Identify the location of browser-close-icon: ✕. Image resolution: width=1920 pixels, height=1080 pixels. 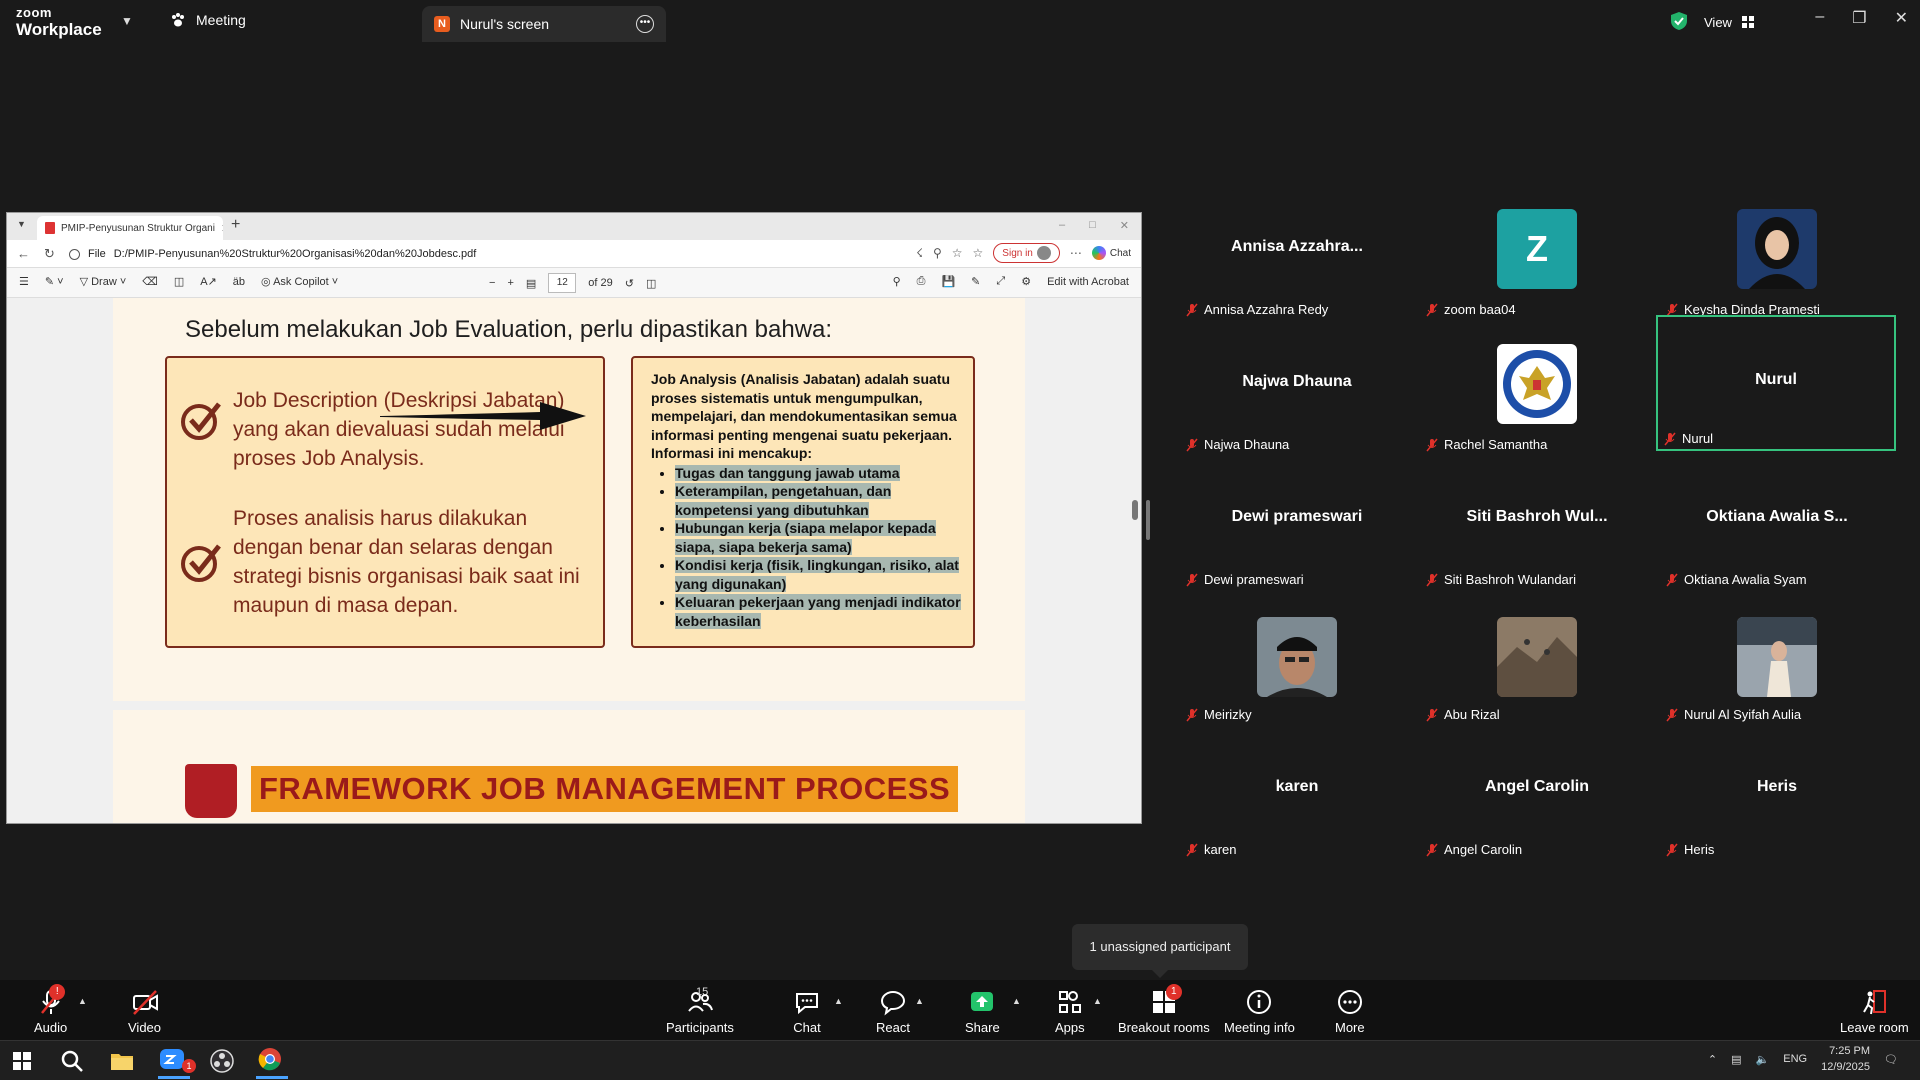
(1124, 225).